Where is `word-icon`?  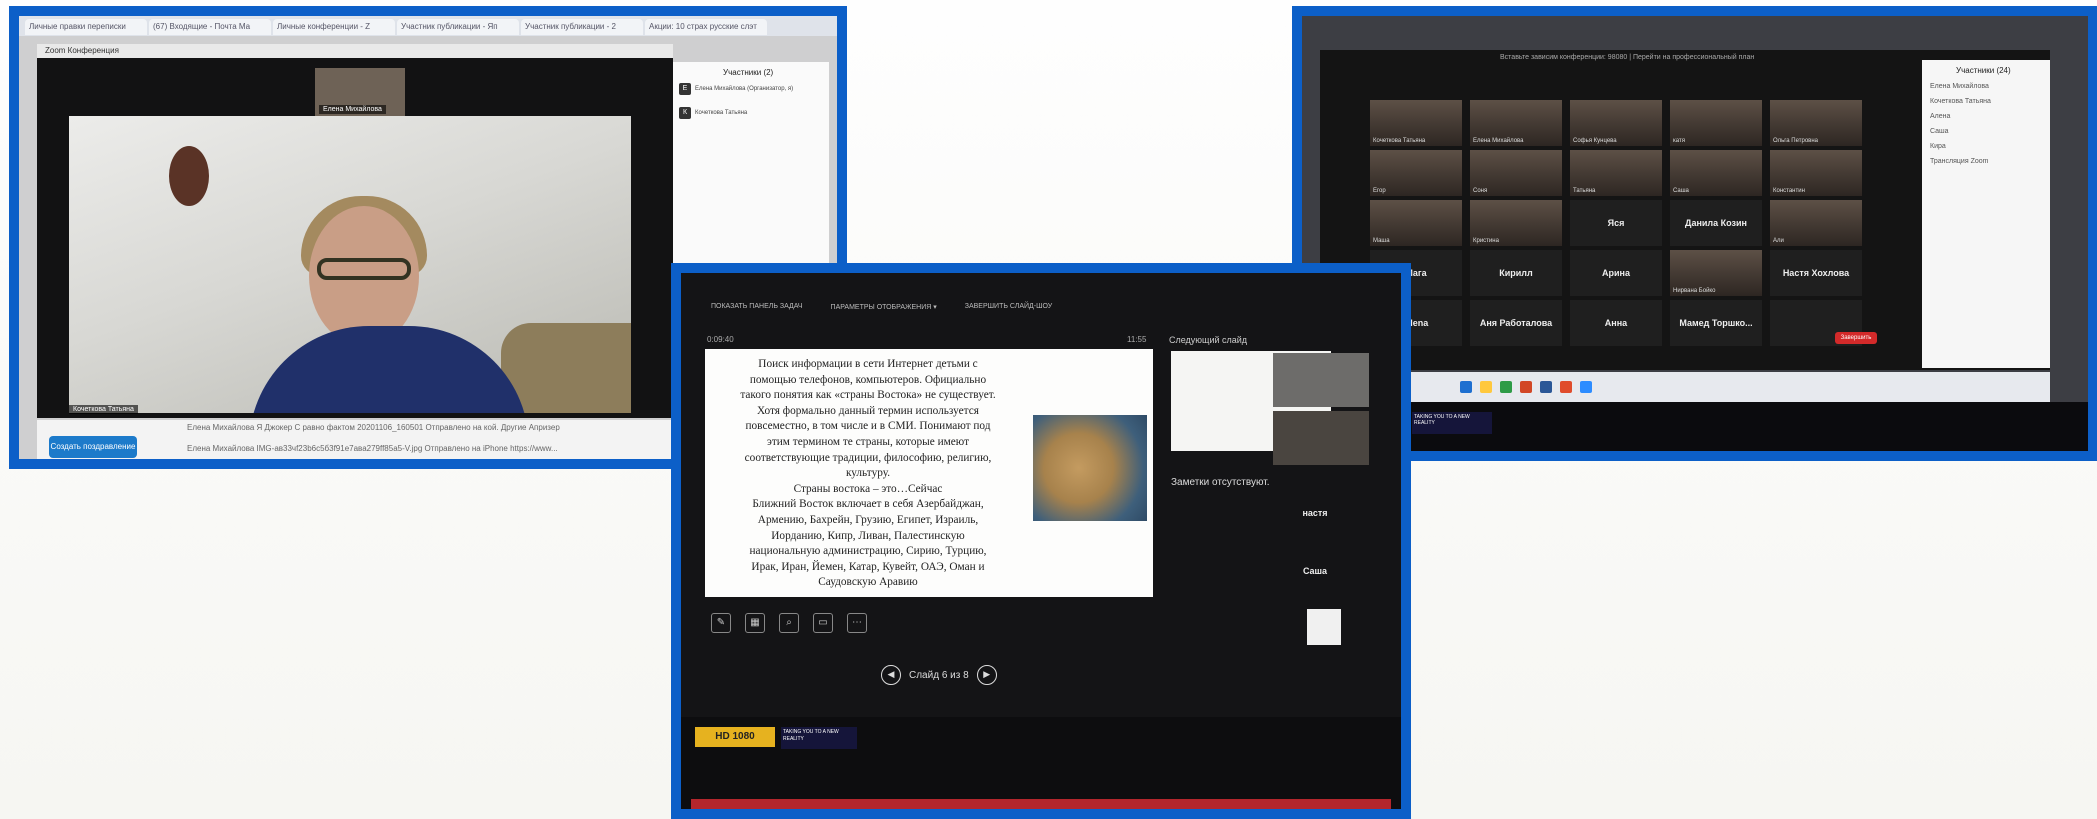 word-icon is located at coordinates (1546, 387).